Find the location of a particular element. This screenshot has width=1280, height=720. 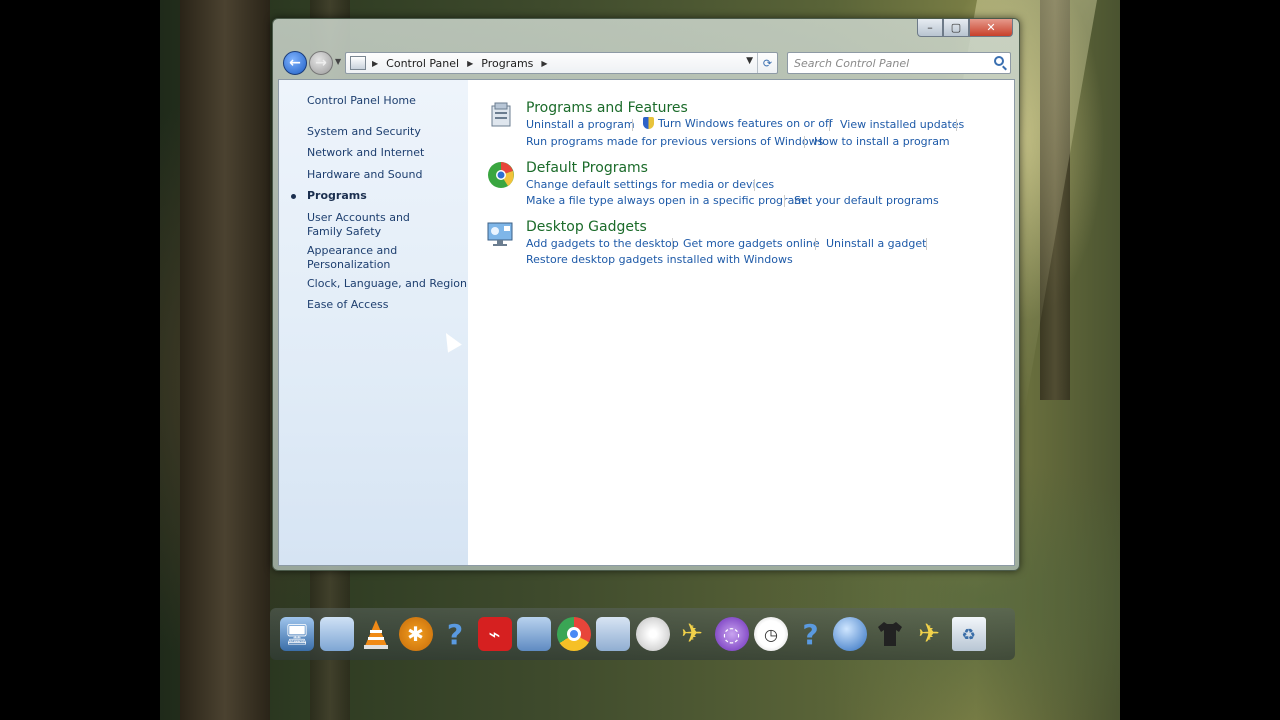

sidebar-item-user-accounts: User Accounts and Family Safety is located at coordinates (377, 225).